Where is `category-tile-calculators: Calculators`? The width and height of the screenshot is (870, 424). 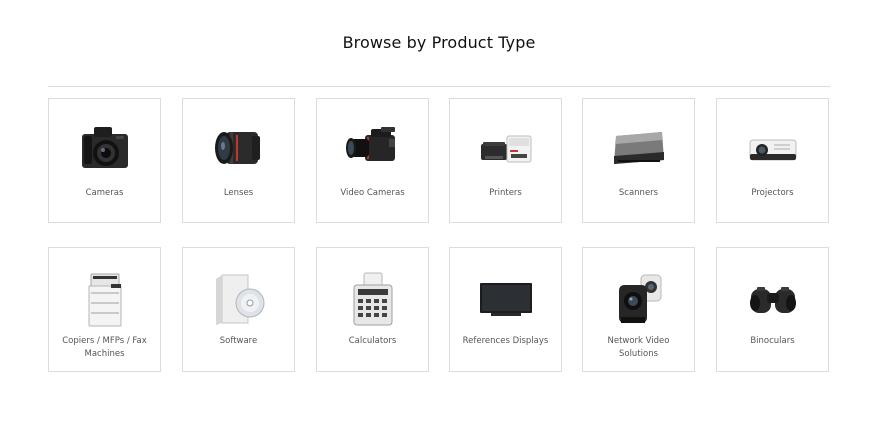
category-tile-calculators: Calculators is located at coordinates (372, 309).